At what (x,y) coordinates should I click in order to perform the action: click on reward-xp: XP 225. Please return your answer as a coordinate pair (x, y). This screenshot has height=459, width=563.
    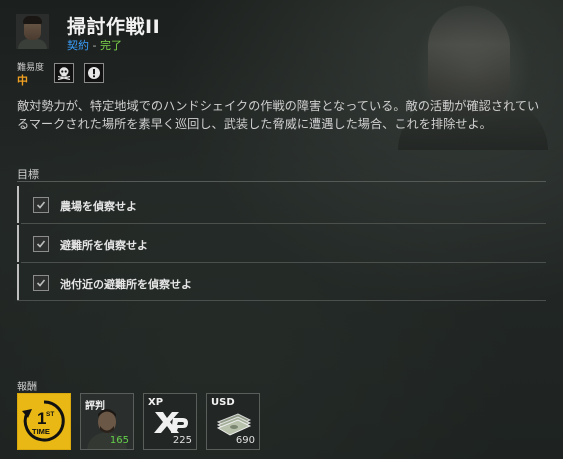
    Looking at the image, I should click on (170, 421).